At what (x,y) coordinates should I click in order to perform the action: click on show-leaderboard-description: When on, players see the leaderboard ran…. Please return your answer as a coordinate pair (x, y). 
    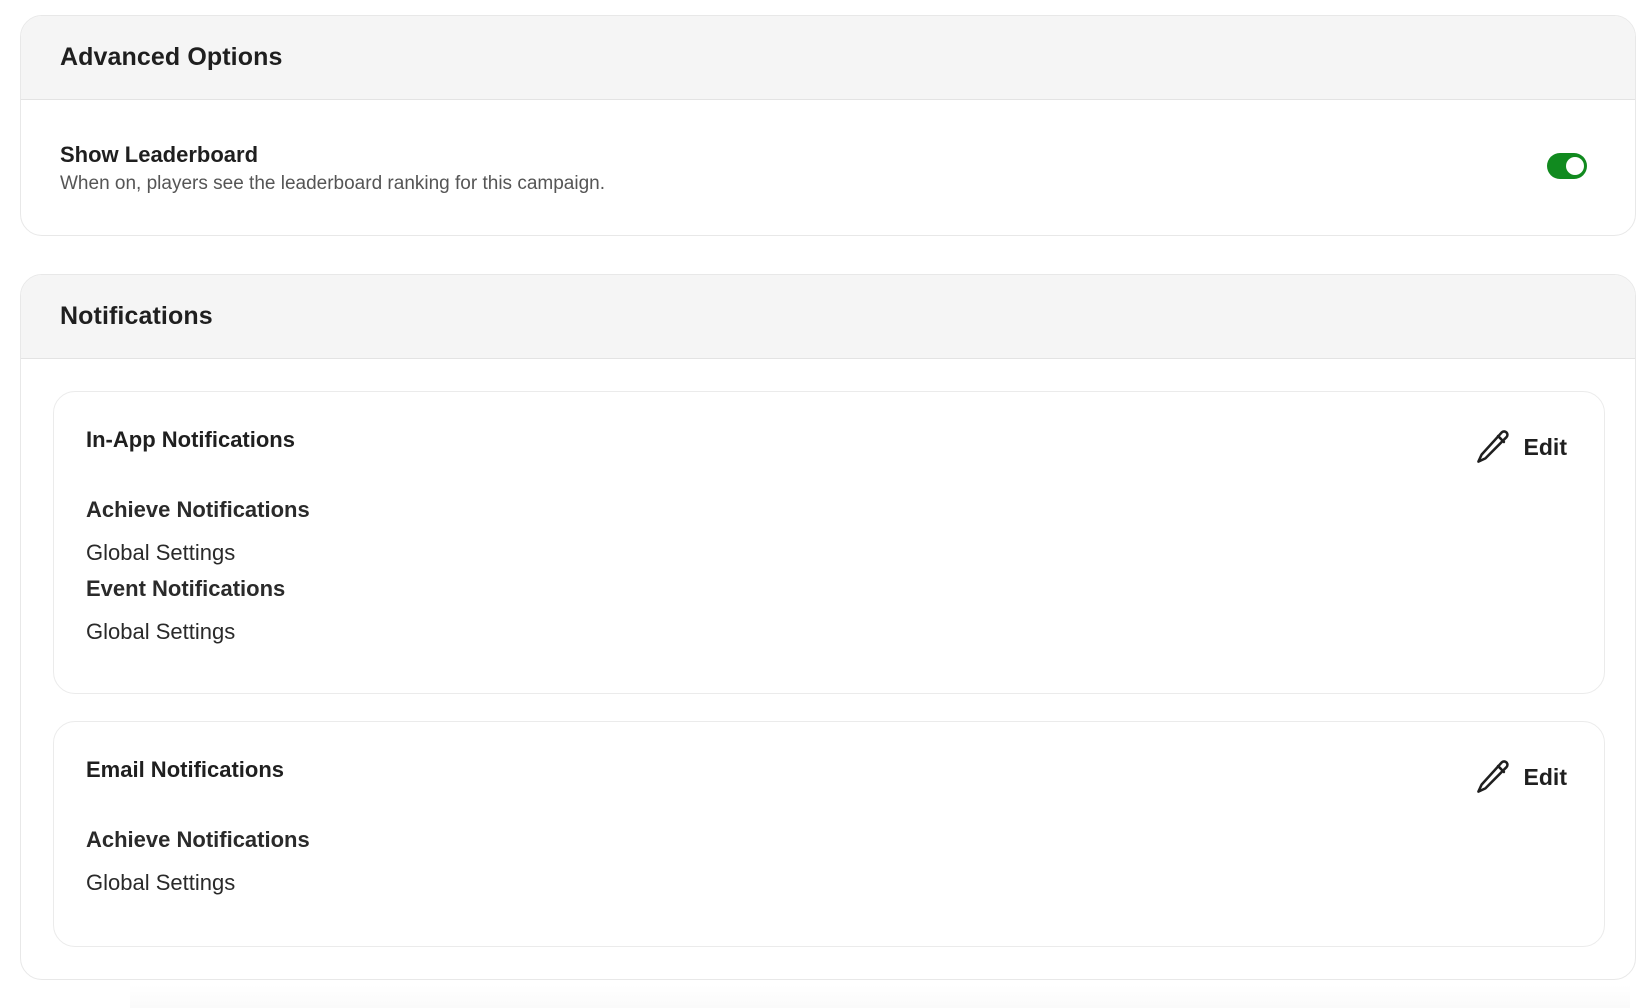
    Looking at the image, I should click on (332, 183).